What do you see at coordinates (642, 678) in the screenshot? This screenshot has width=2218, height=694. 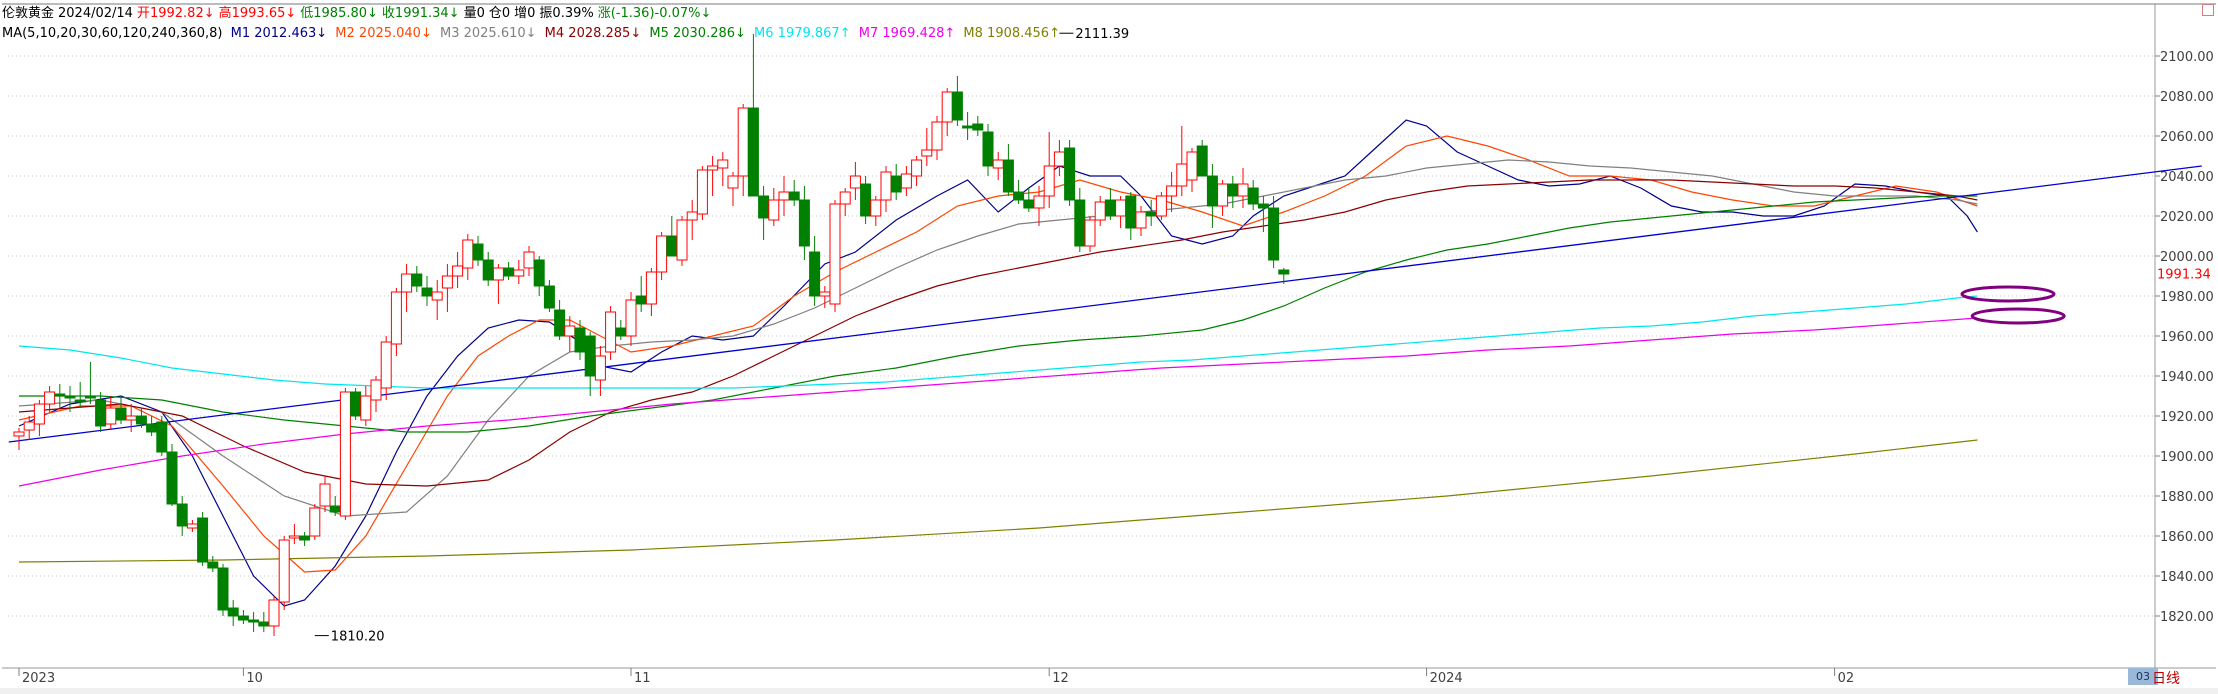 I see `x-tick-label: 11` at bounding box center [642, 678].